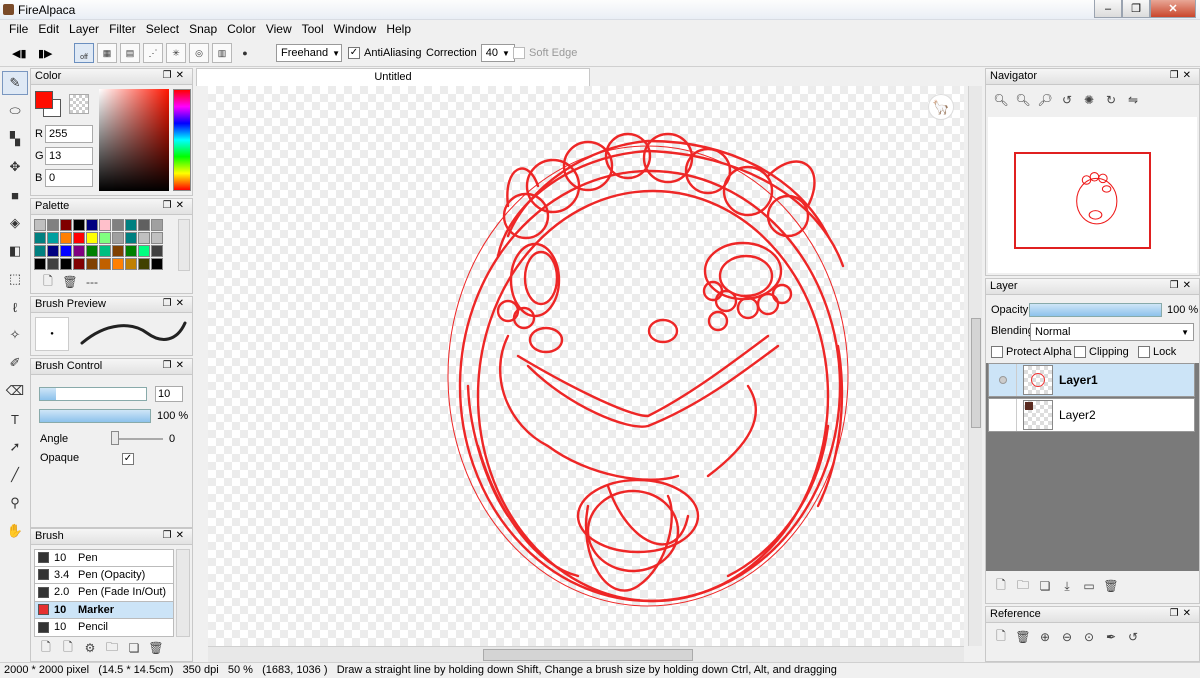  Describe the element at coordinates (68, 648) in the screenshot. I see `new-brush-file-icon: 🗋` at that location.